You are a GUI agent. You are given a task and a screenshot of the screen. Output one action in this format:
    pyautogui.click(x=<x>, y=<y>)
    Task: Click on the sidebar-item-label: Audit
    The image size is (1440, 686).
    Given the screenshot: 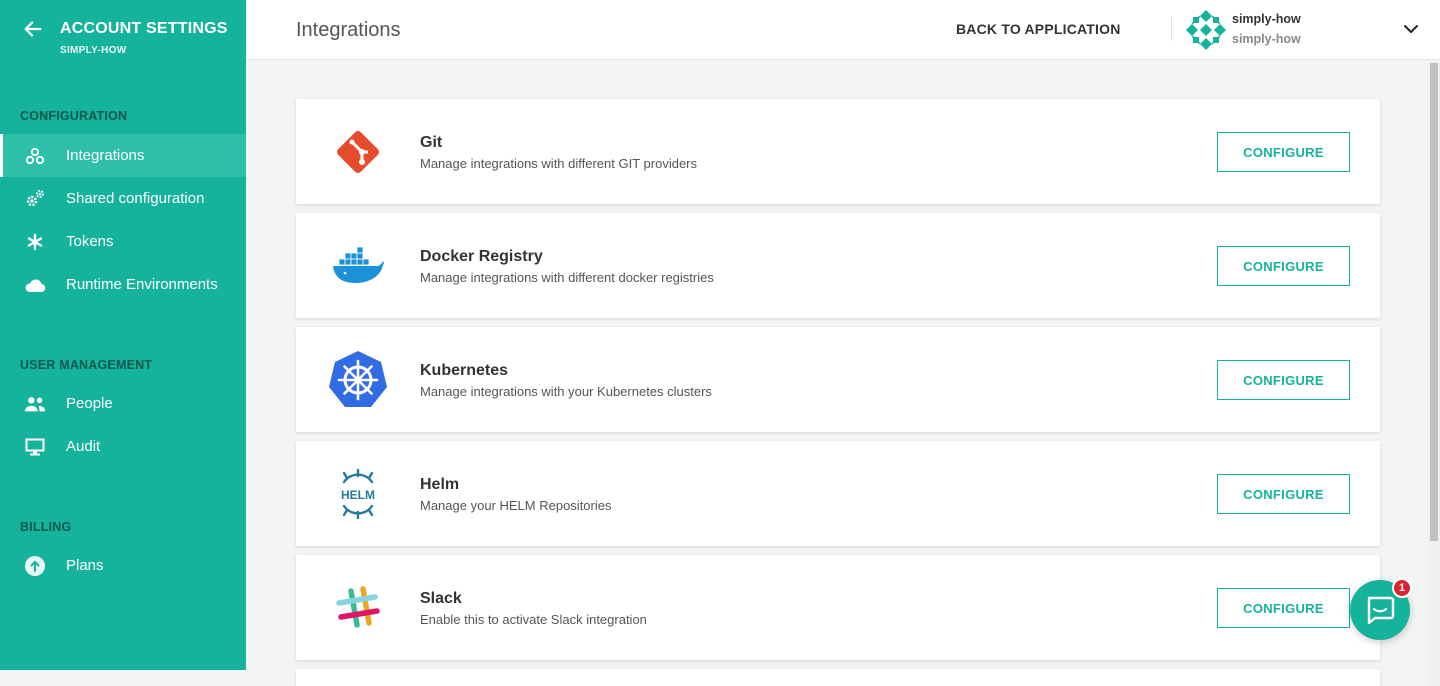 What is the action you would take?
    pyautogui.click(x=83, y=446)
    